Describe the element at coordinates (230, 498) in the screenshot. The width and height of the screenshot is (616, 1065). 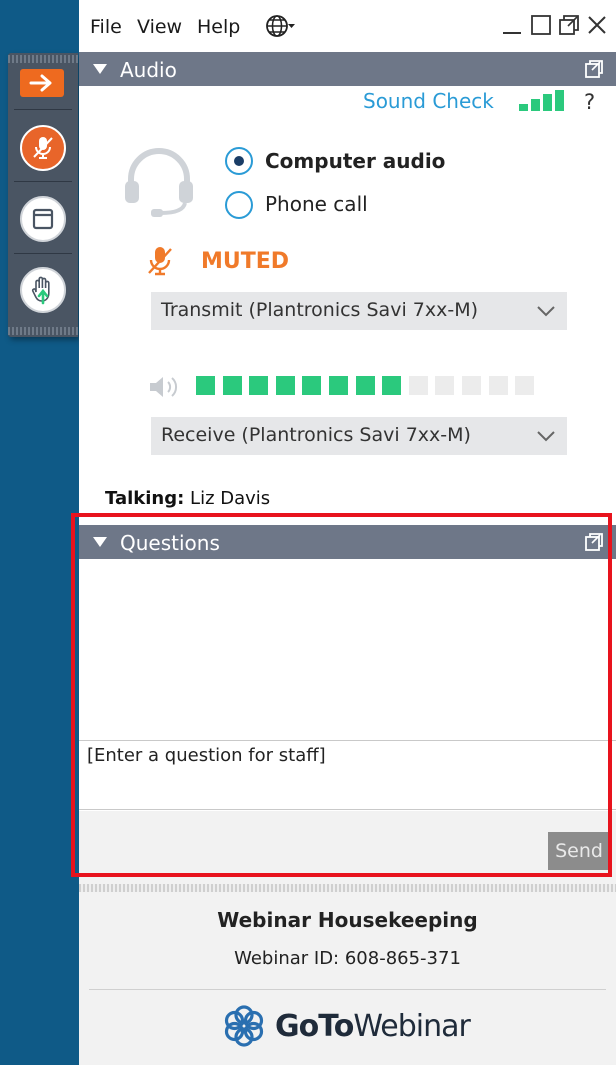
I see `talking-name: Liz Davis` at that location.